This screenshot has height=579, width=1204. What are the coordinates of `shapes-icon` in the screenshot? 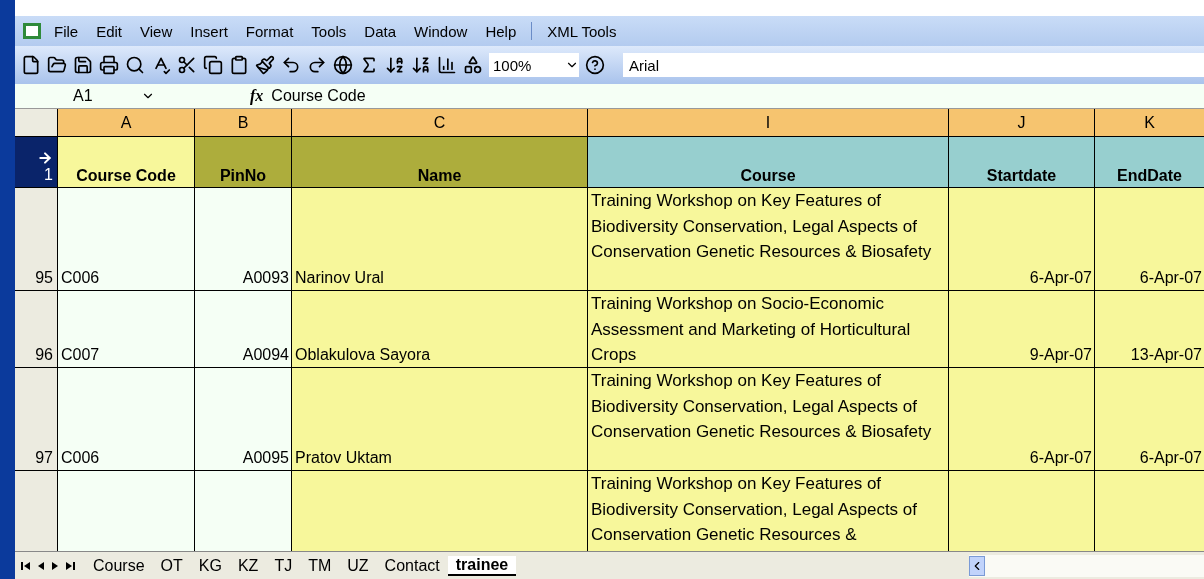 It's located at (473, 65).